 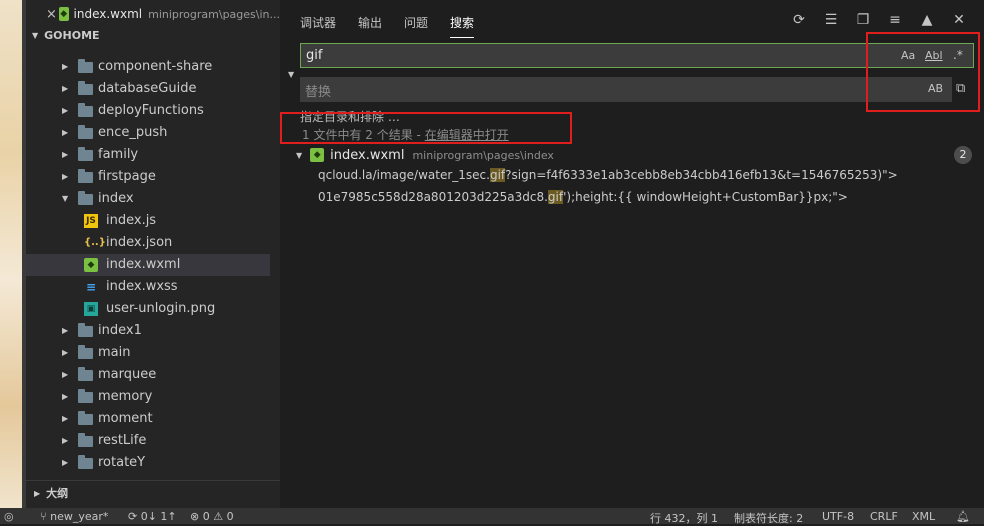 What do you see at coordinates (838, 516) in the screenshot?
I see `encoding: UTF-8` at bounding box center [838, 516].